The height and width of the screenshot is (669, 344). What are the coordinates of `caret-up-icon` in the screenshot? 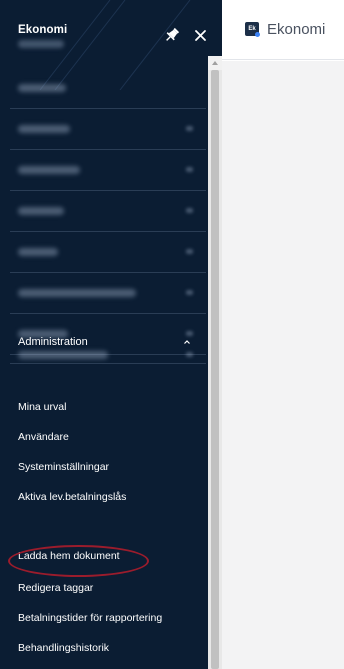 It's located at (215, 63).